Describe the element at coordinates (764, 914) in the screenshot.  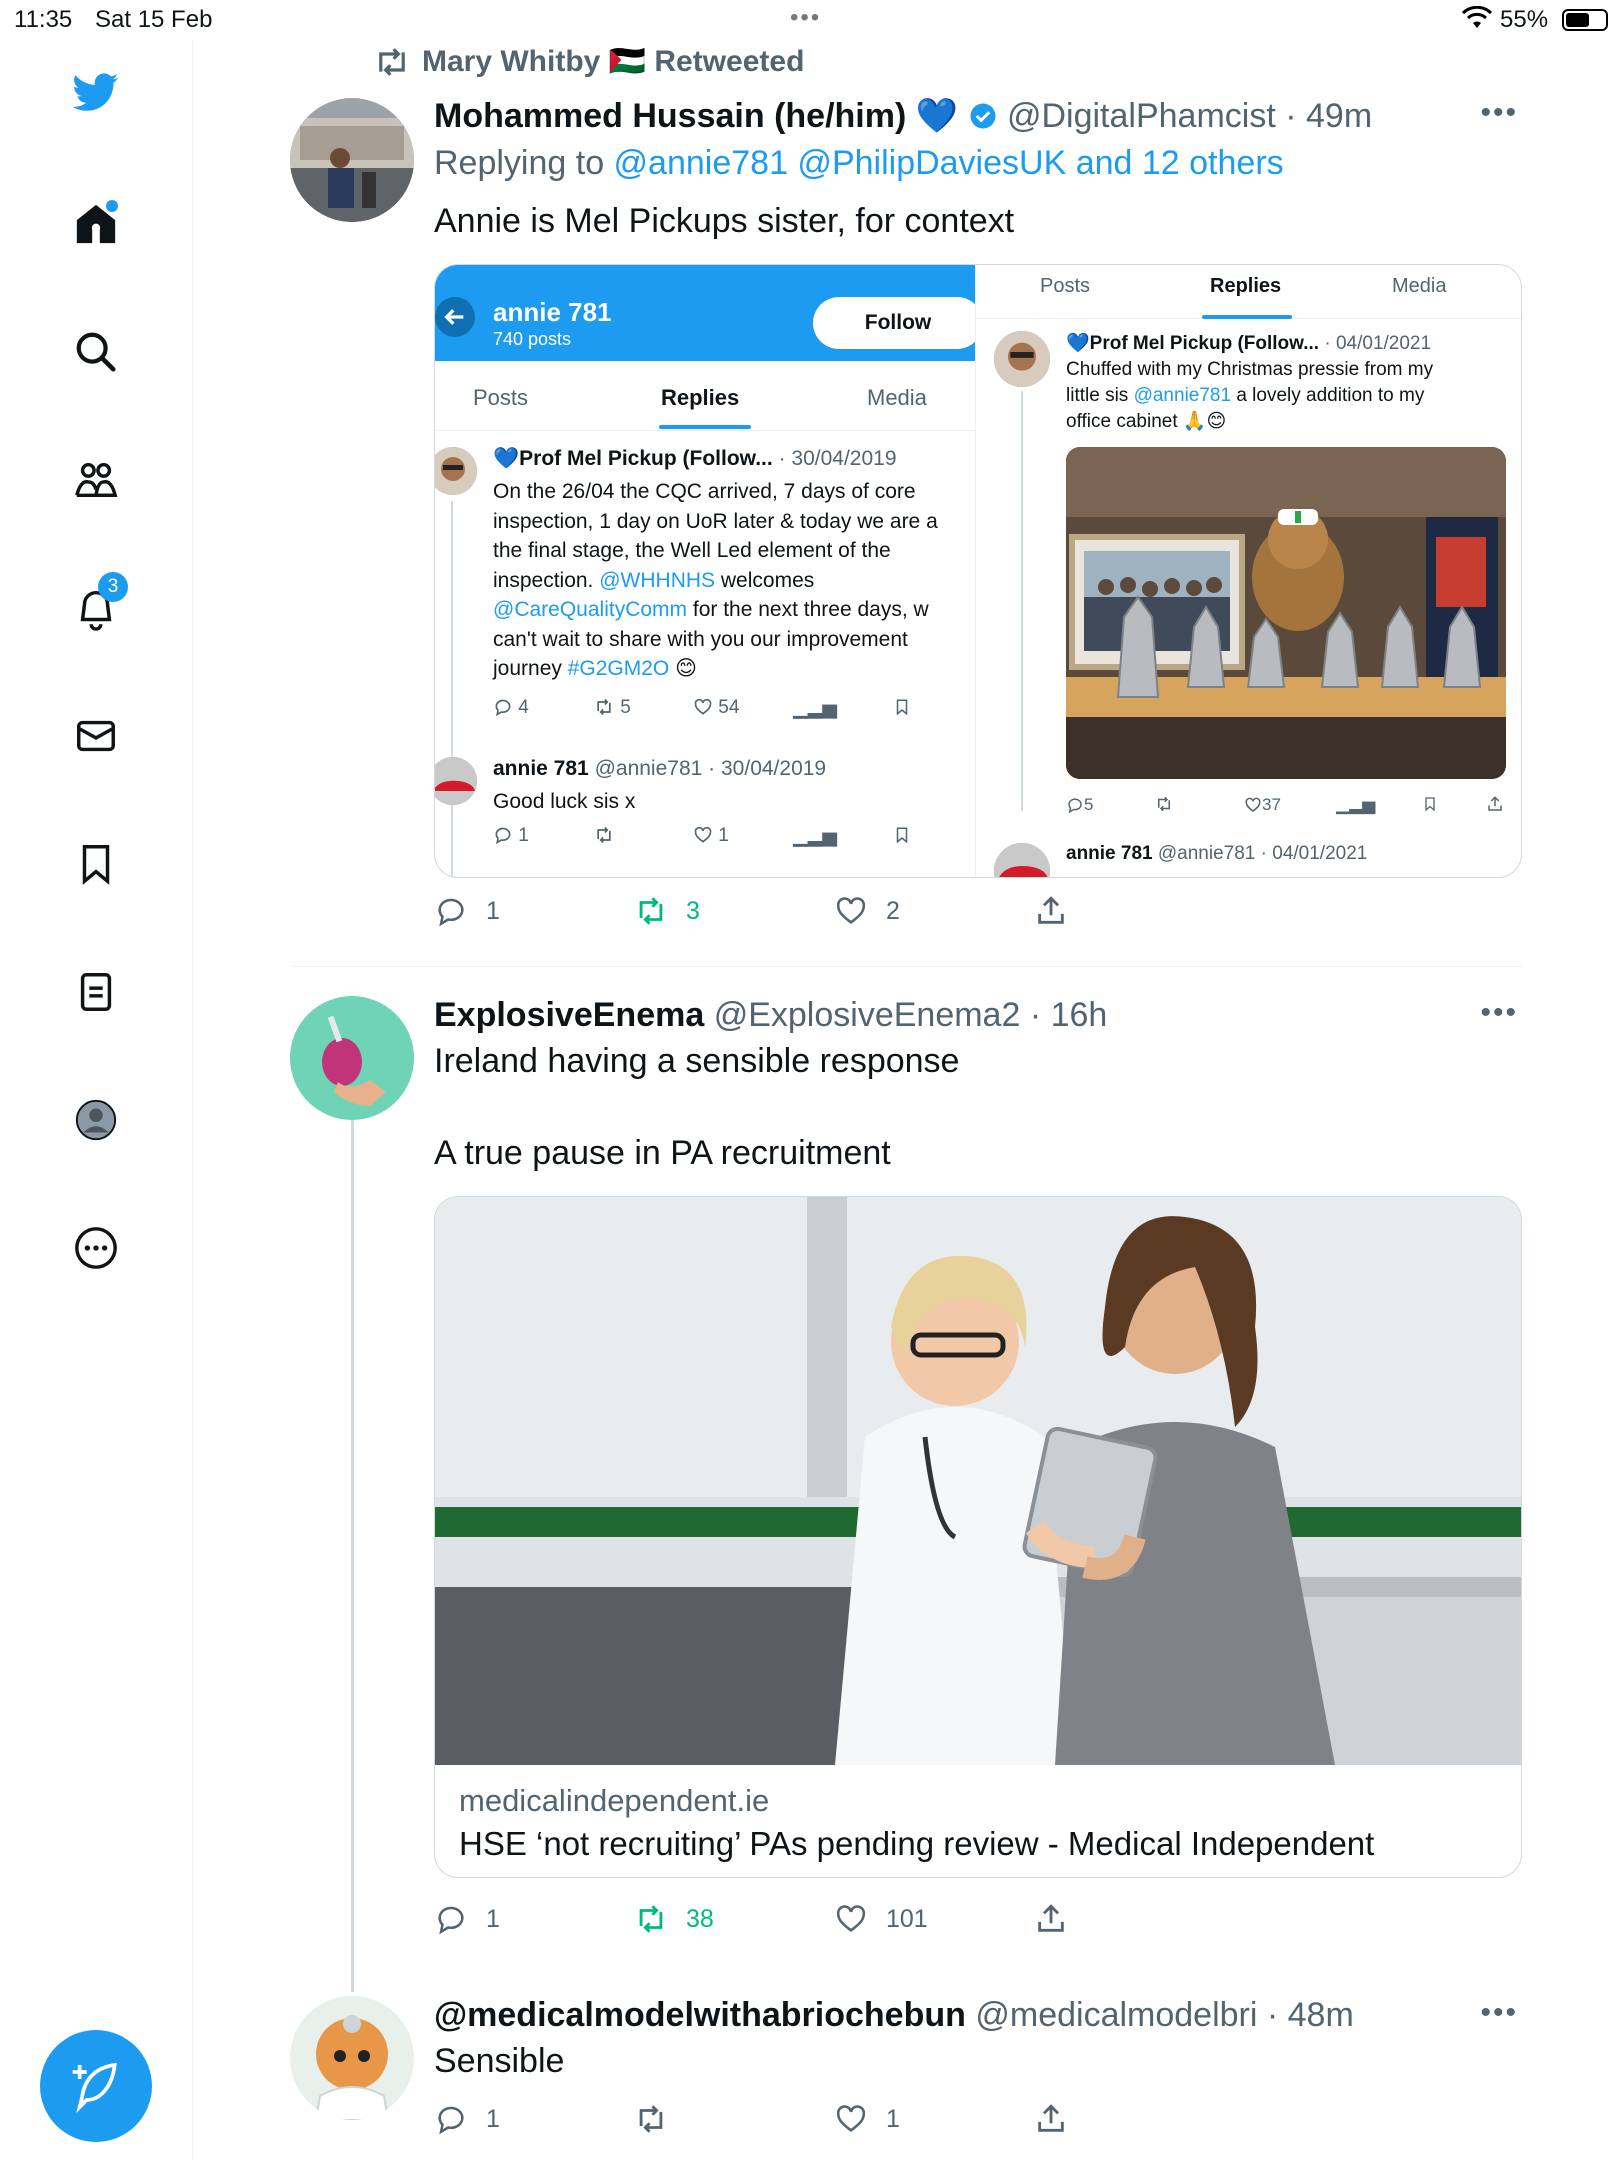
I see `tweet-actions: 1 3 2` at that location.